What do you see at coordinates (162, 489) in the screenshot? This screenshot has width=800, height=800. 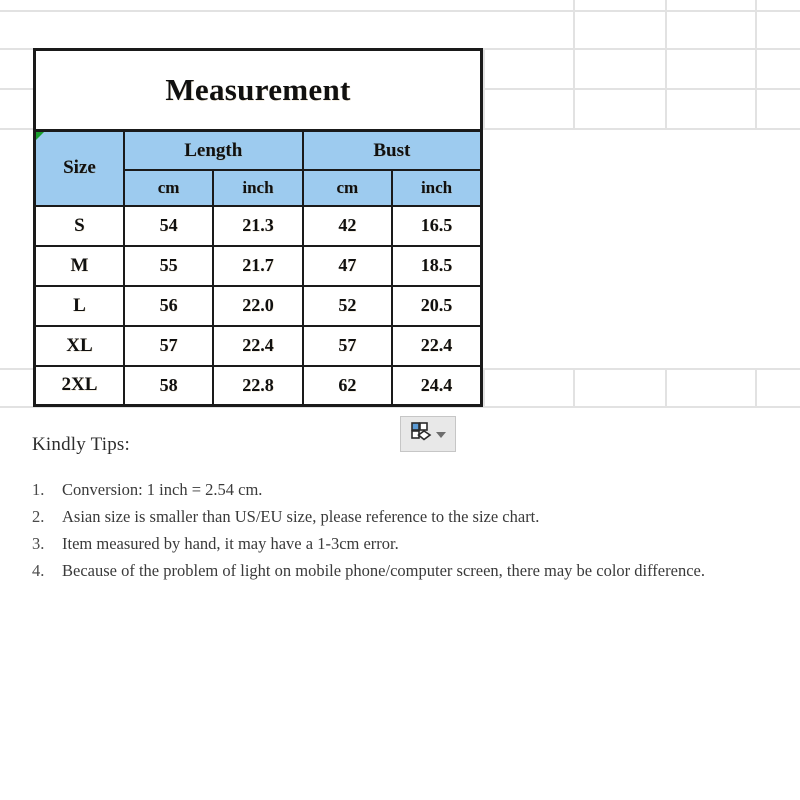 I see `tip-text: Conversion: 1 inch = 2.54 cm.` at bounding box center [162, 489].